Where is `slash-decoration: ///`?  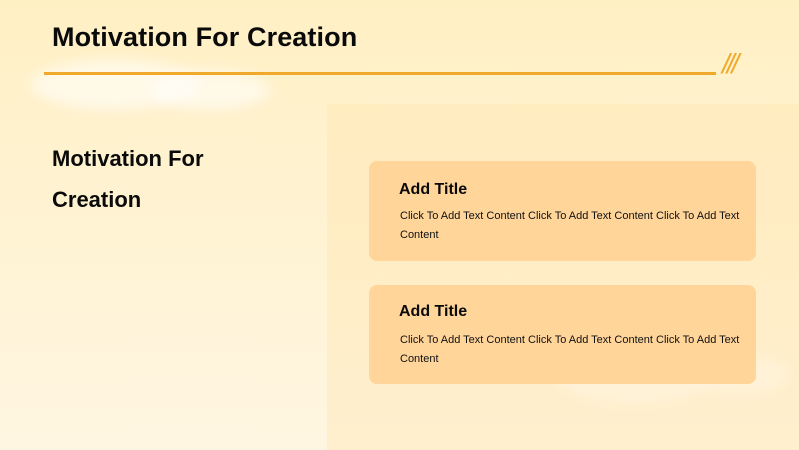
slash-decoration: /// is located at coordinates (730, 63).